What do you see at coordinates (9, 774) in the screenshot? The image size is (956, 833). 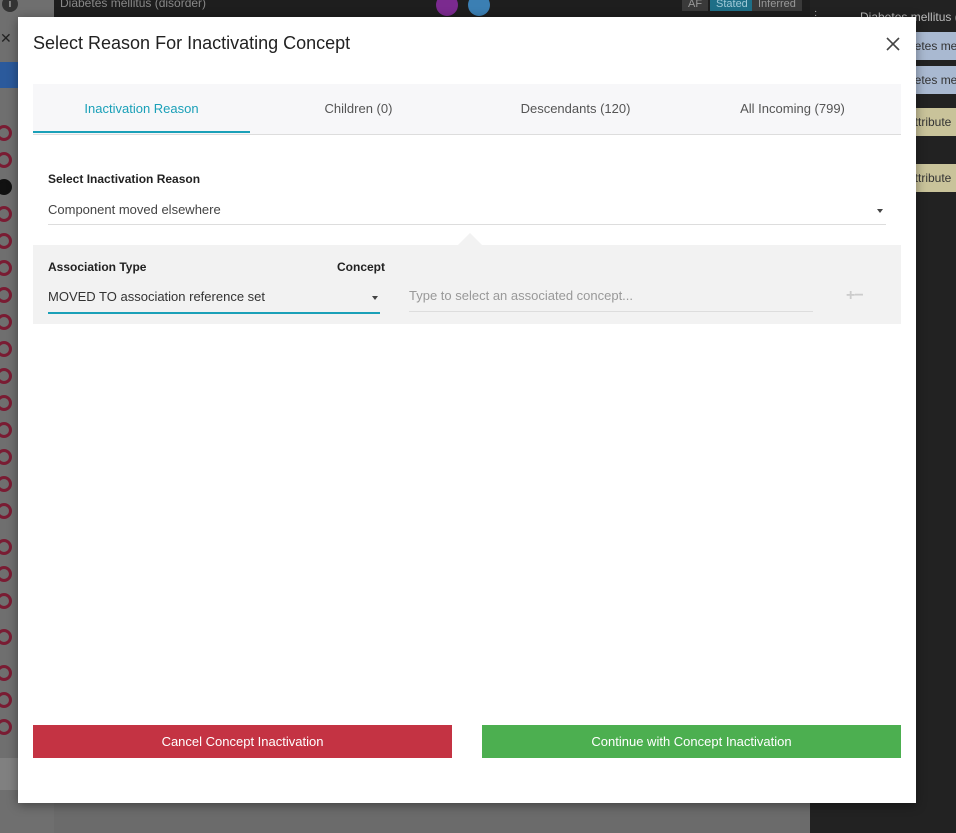 I see `background-footer-block` at bounding box center [9, 774].